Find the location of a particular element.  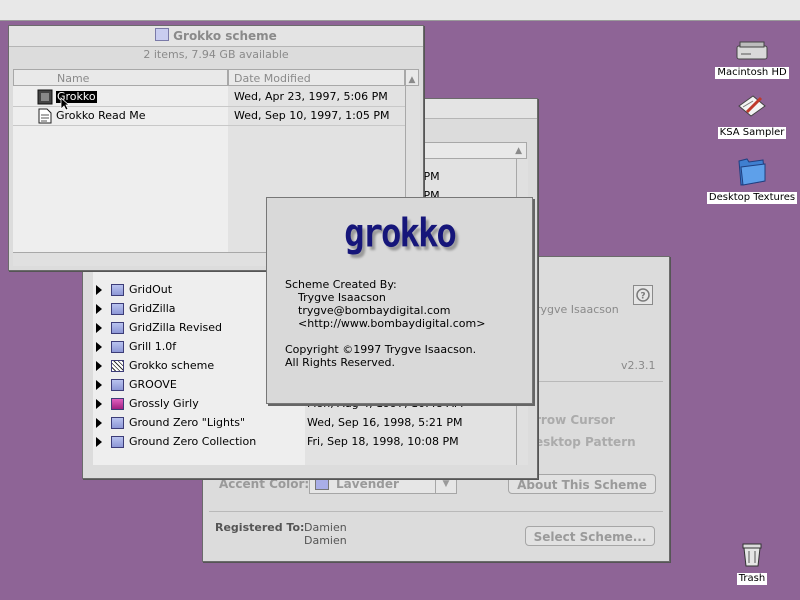

author-url: <http://www.bombaydigital.com> is located at coordinates (392, 323).